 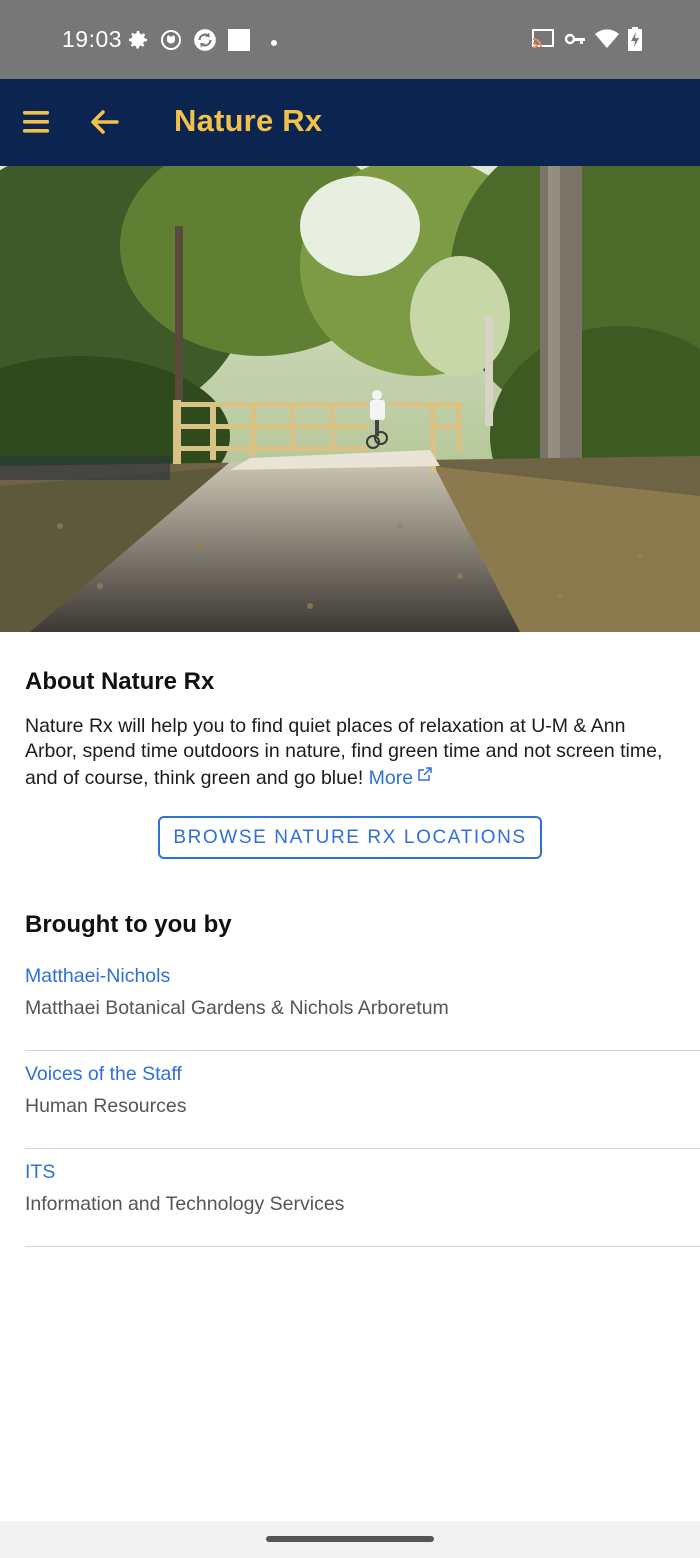 I want to click on list-item: ITS Information and Technology Services, so click(x=362, y=1198).